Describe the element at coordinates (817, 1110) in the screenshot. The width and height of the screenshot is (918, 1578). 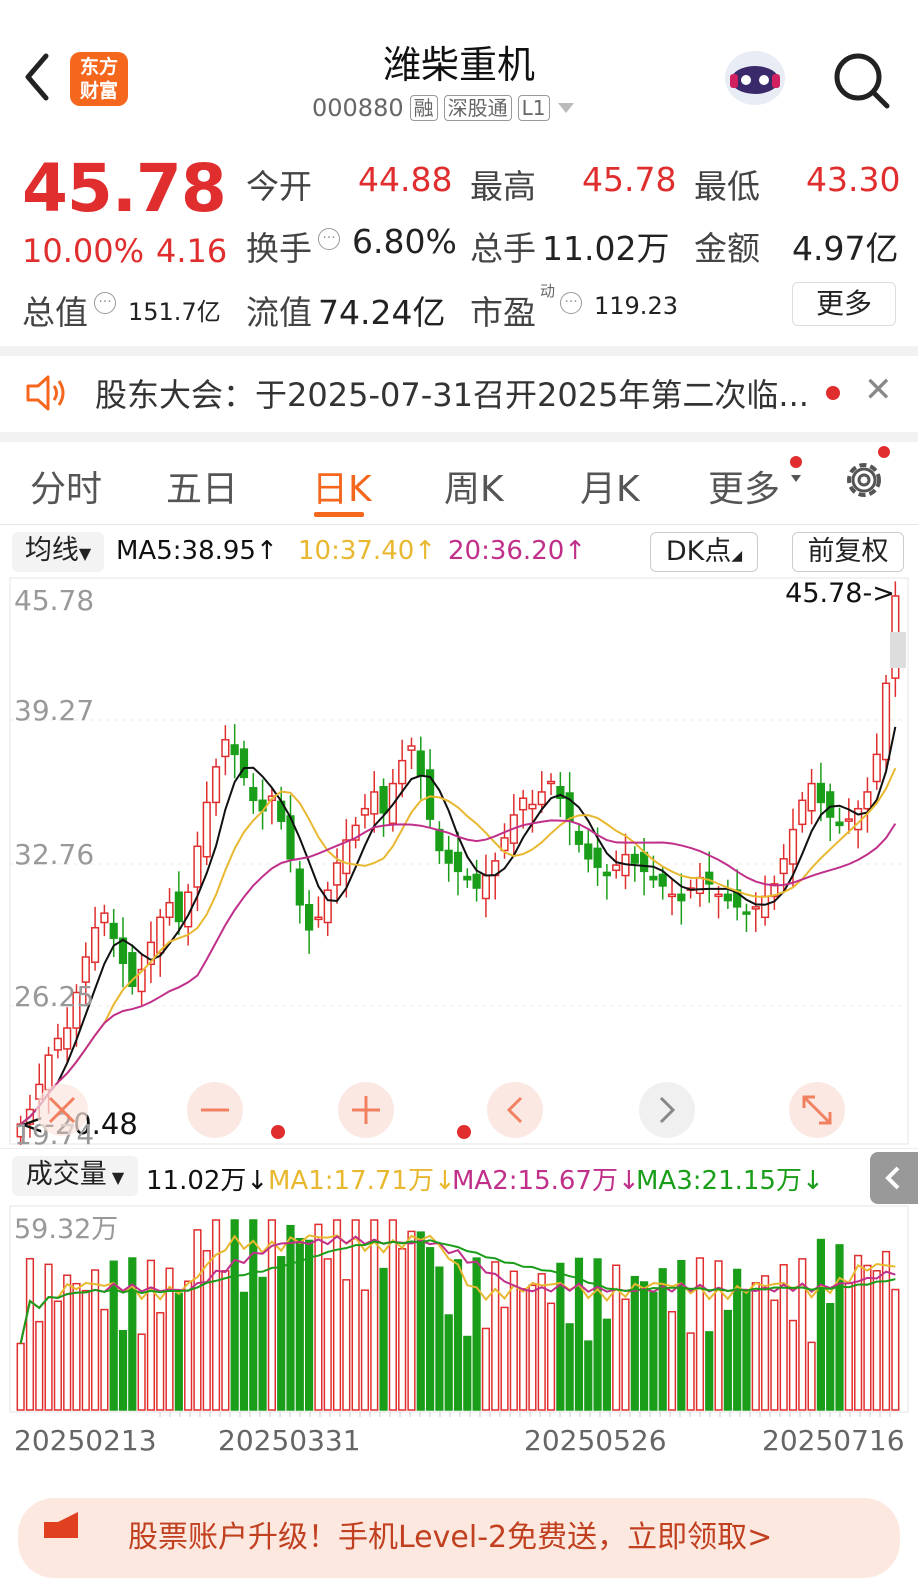
I see `fullscreen-button` at that location.